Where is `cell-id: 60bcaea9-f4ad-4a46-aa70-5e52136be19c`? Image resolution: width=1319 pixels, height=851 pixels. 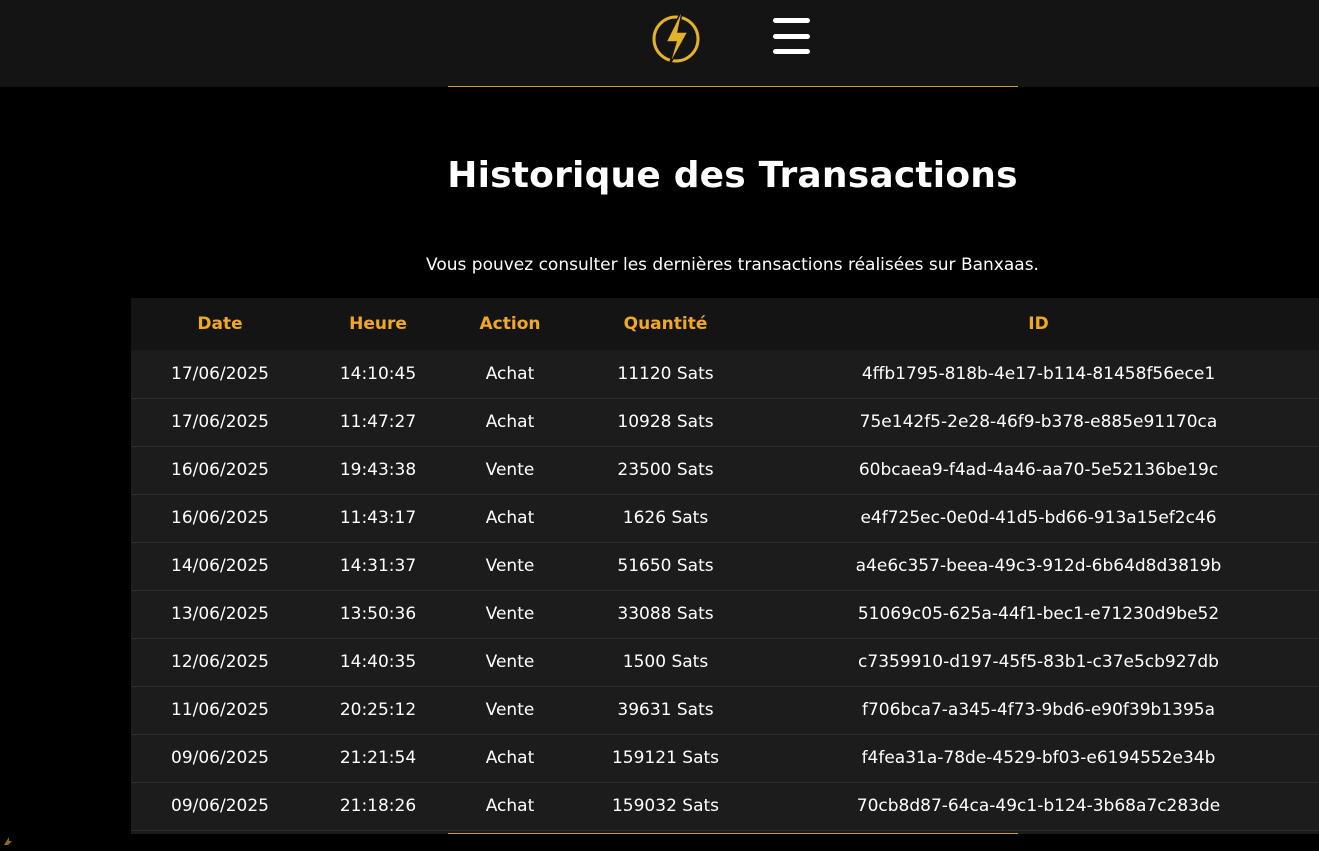
cell-id: 60bcaea9-f4ad-4a46-aa70-5e52136be19c is located at coordinates (1038, 470).